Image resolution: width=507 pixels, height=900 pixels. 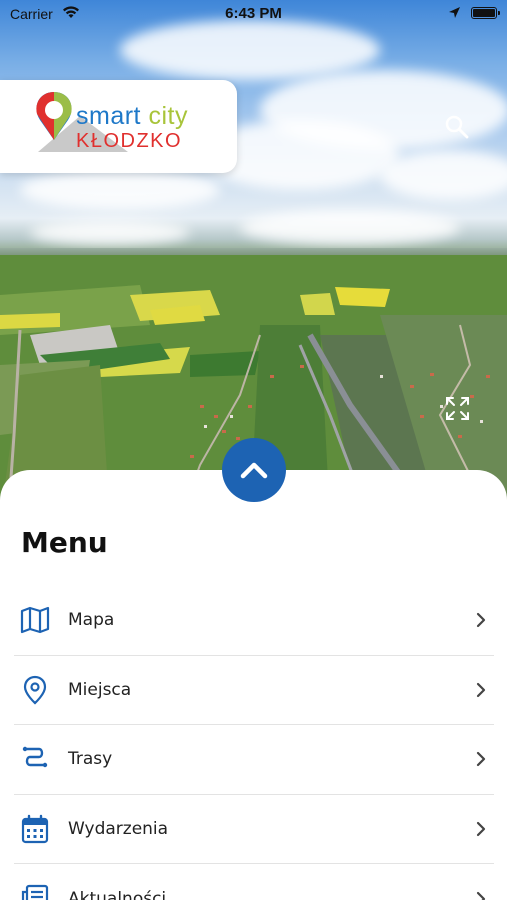 What do you see at coordinates (90, 759) in the screenshot?
I see `menu-item-label: Trasy` at bounding box center [90, 759].